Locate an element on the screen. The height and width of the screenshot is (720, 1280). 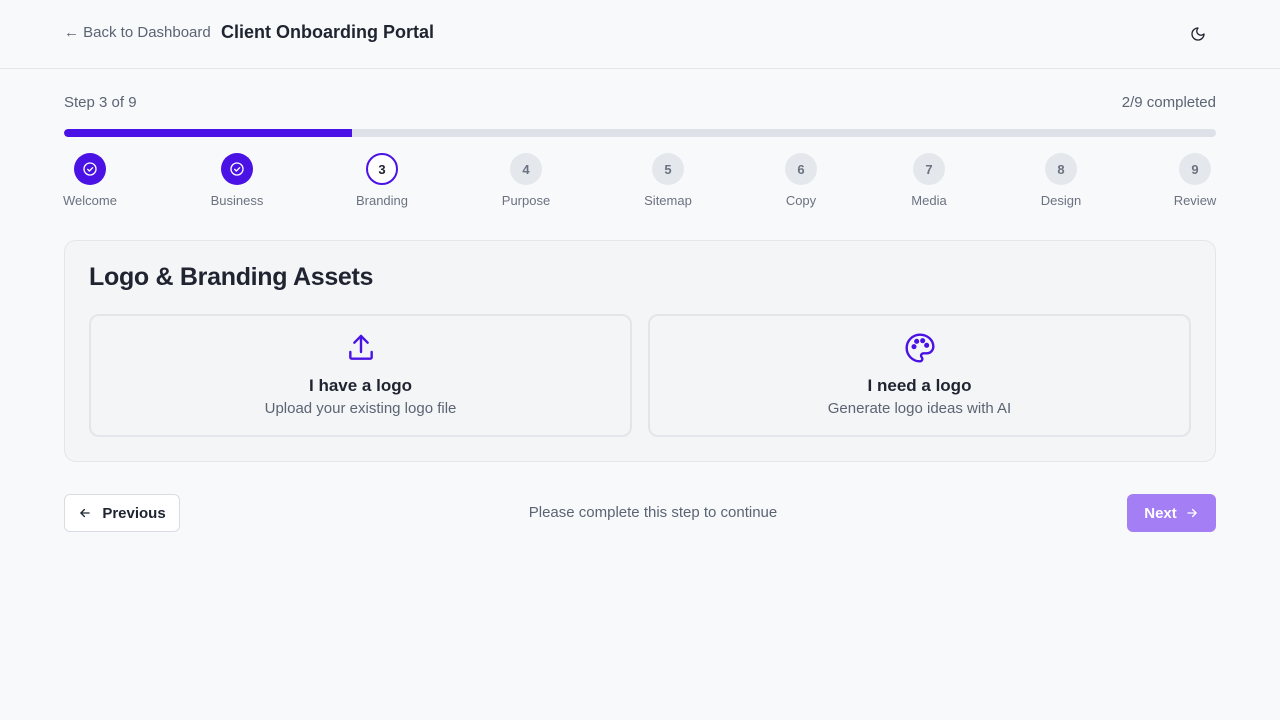
step-welcome: Welcome is located at coordinates (90, 180).